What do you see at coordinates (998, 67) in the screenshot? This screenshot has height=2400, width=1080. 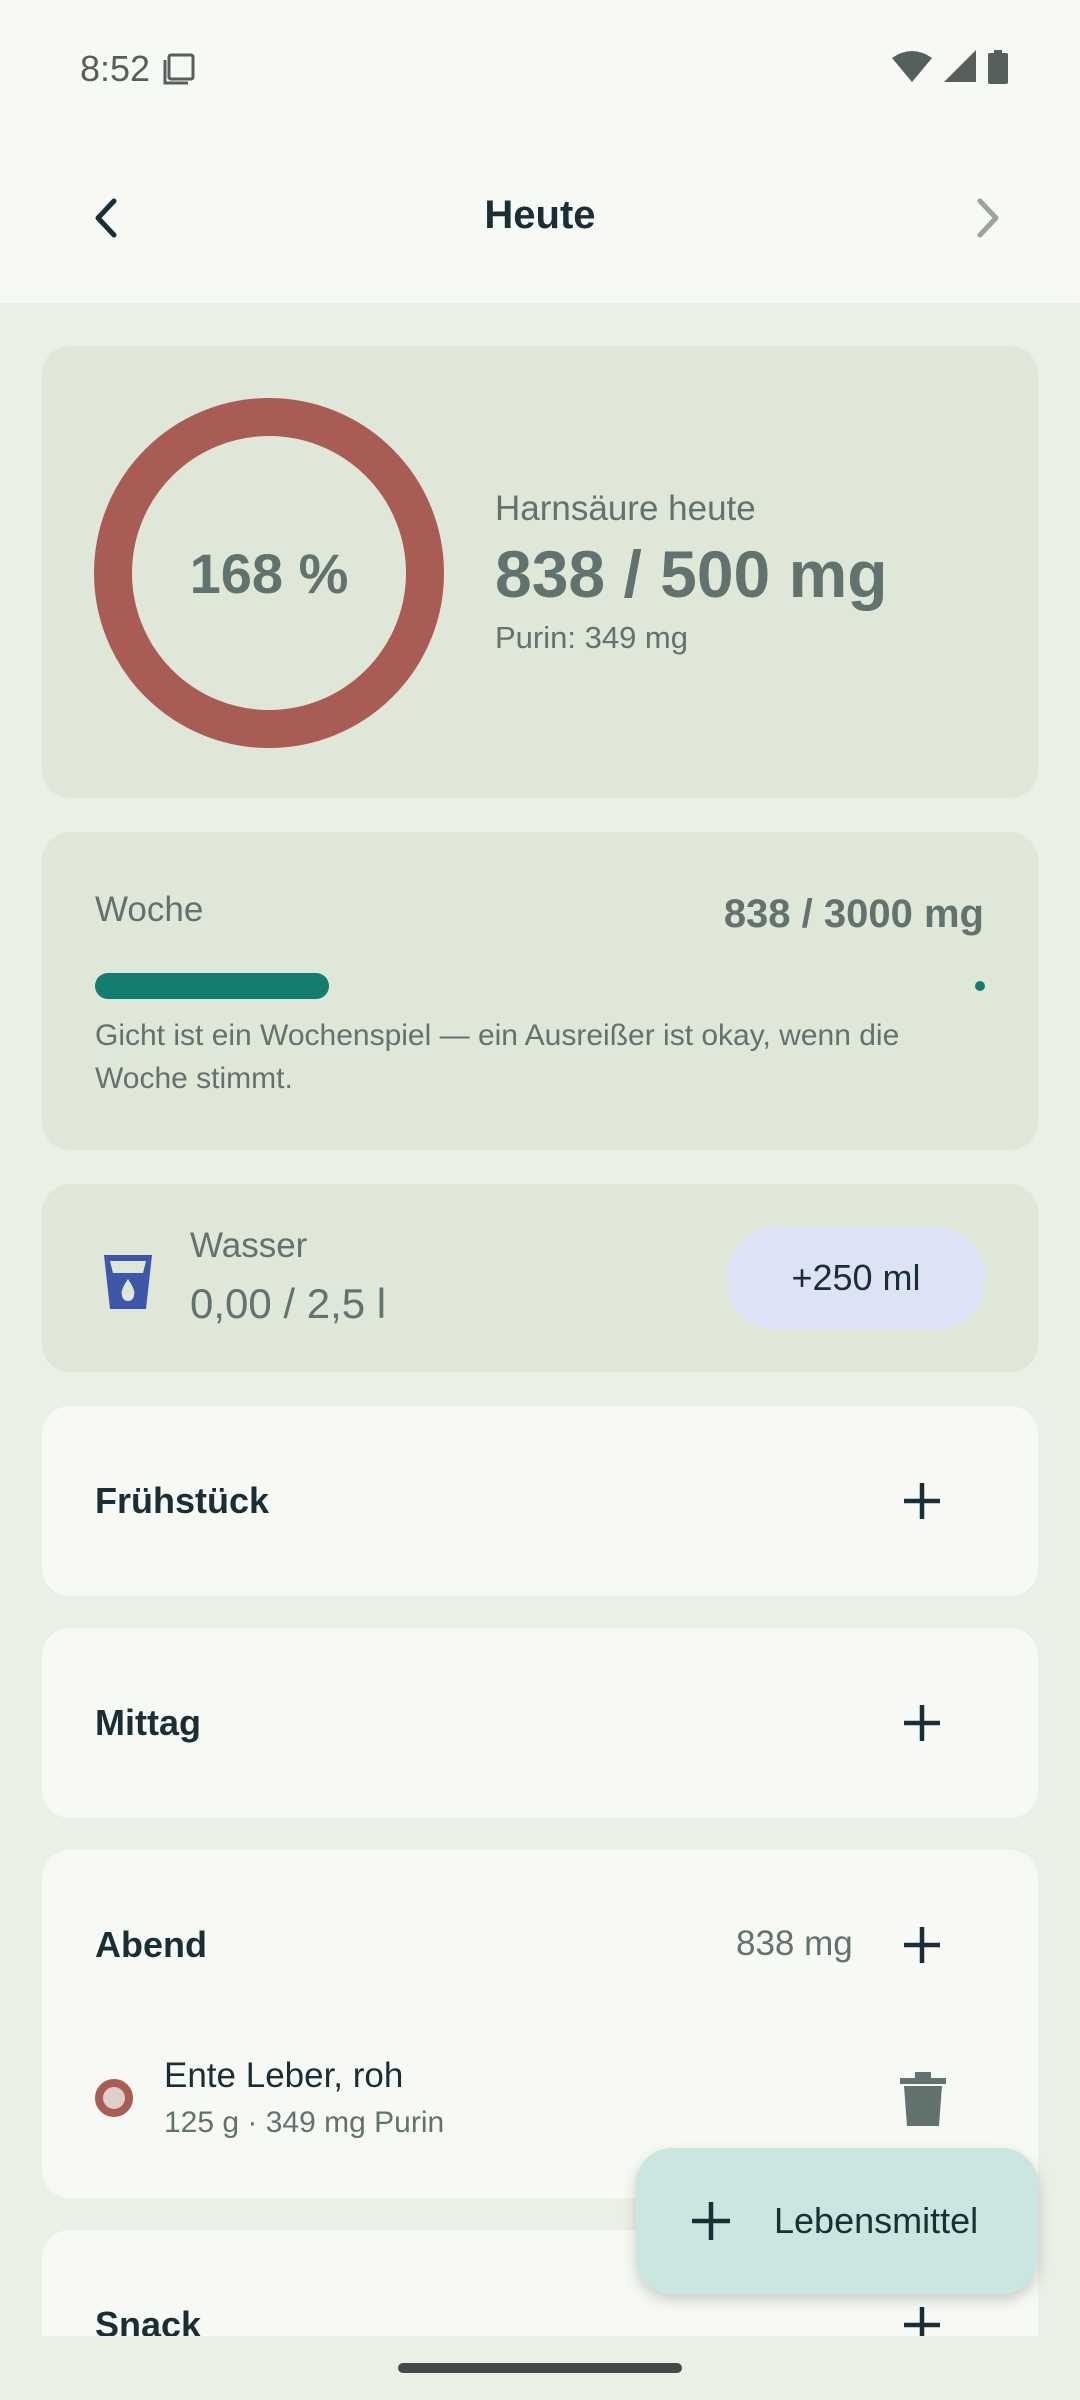 I see `battery-icon` at bounding box center [998, 67].